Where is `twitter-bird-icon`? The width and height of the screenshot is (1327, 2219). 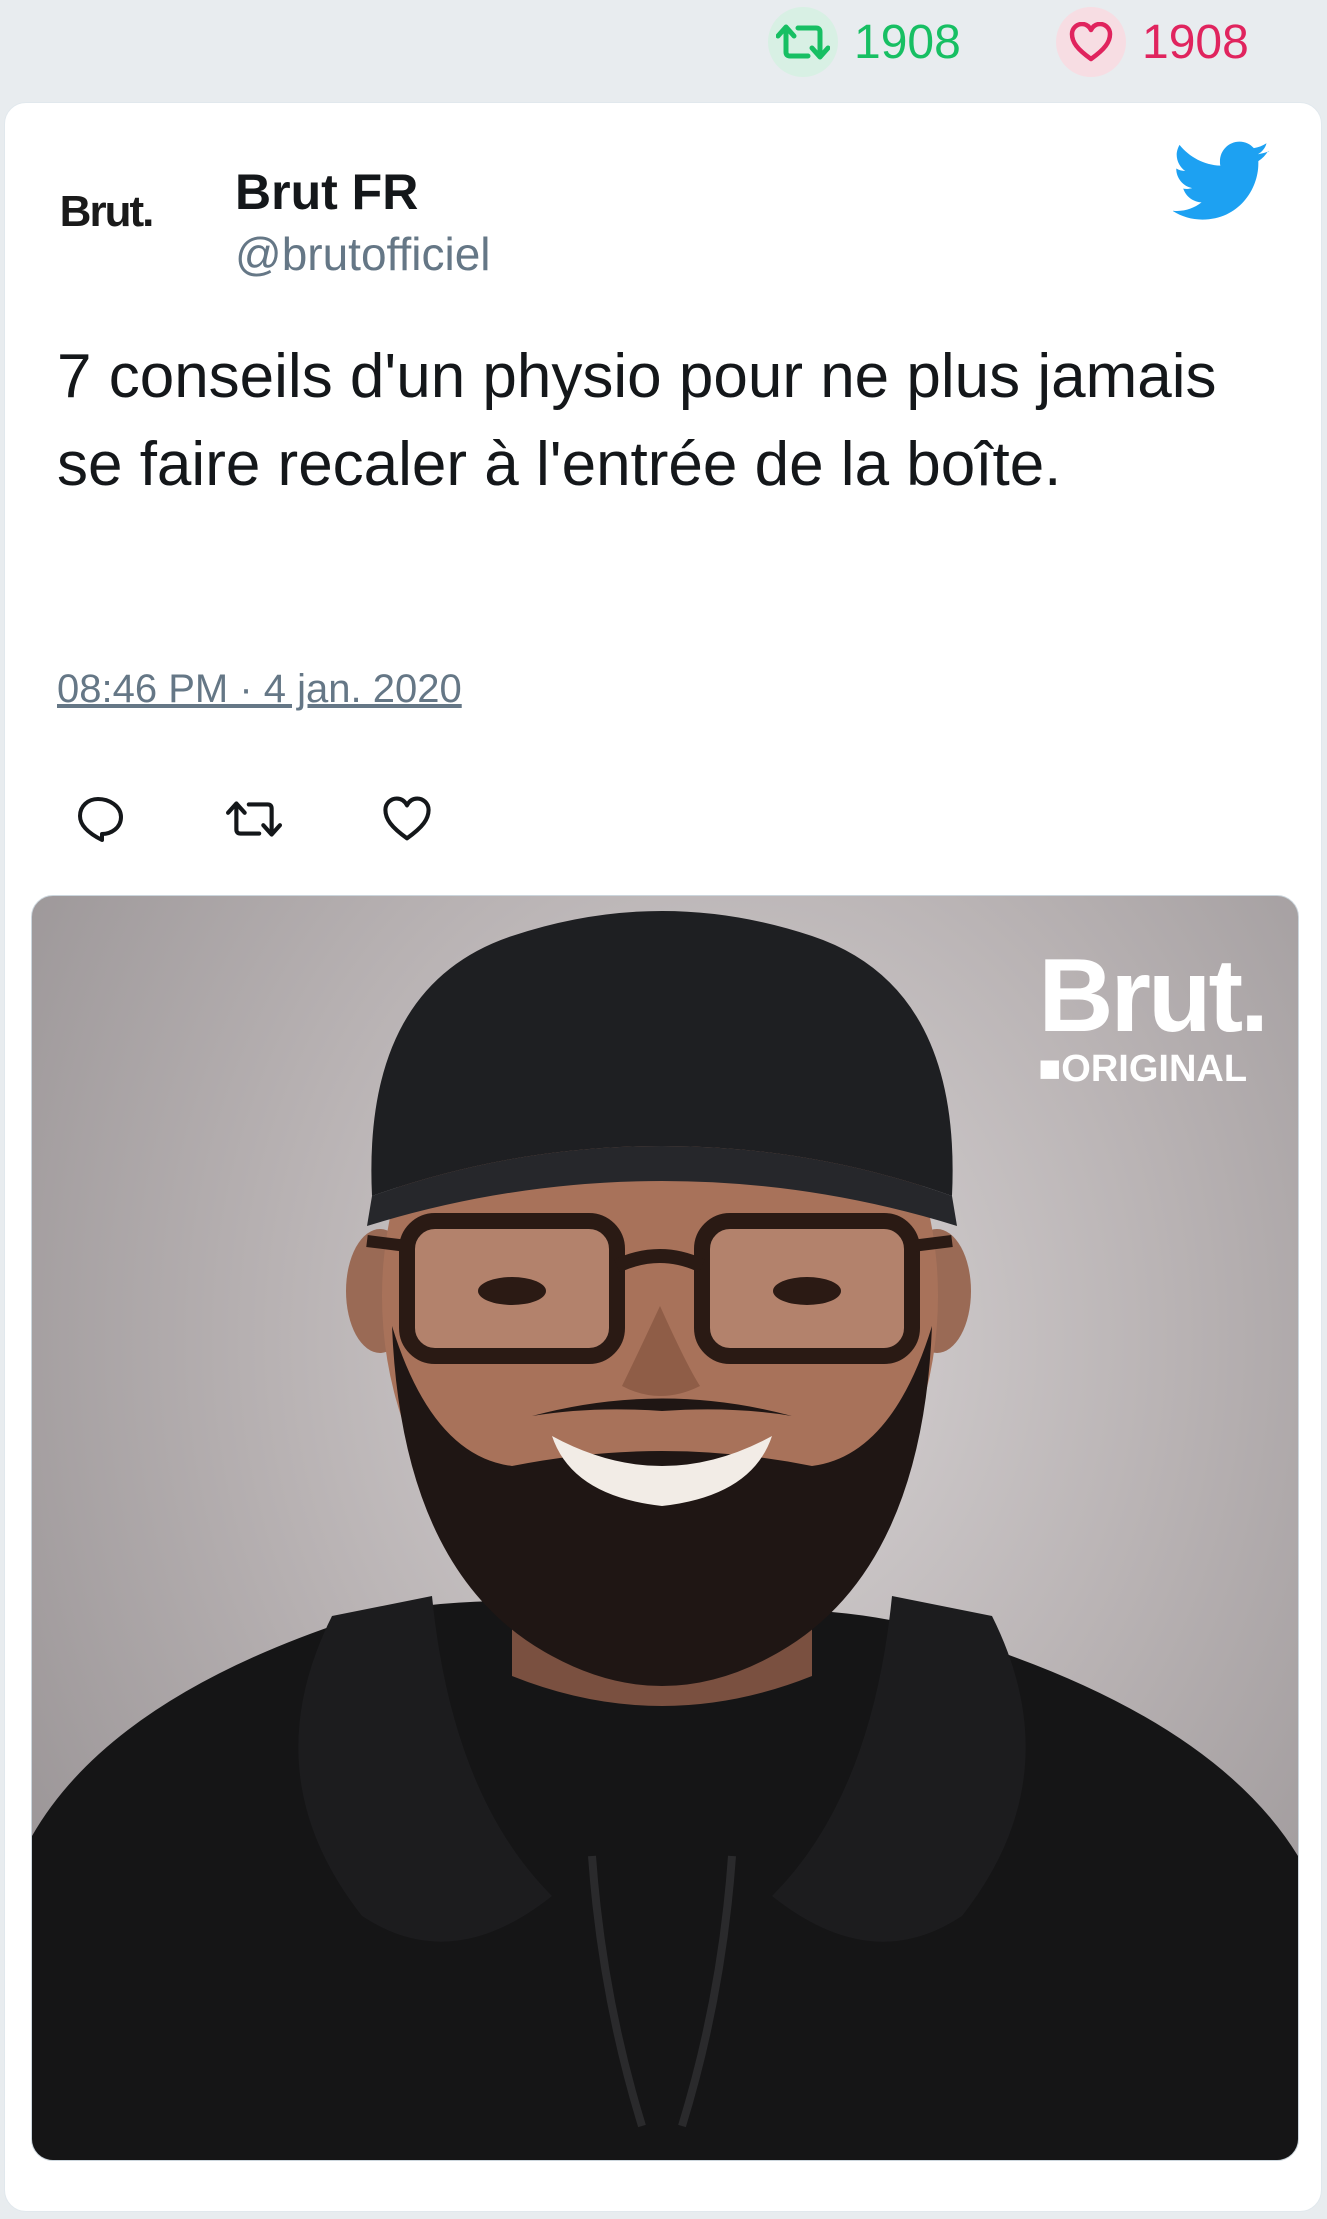
twitter-bird-icon is located at coordinates (1222, 182).